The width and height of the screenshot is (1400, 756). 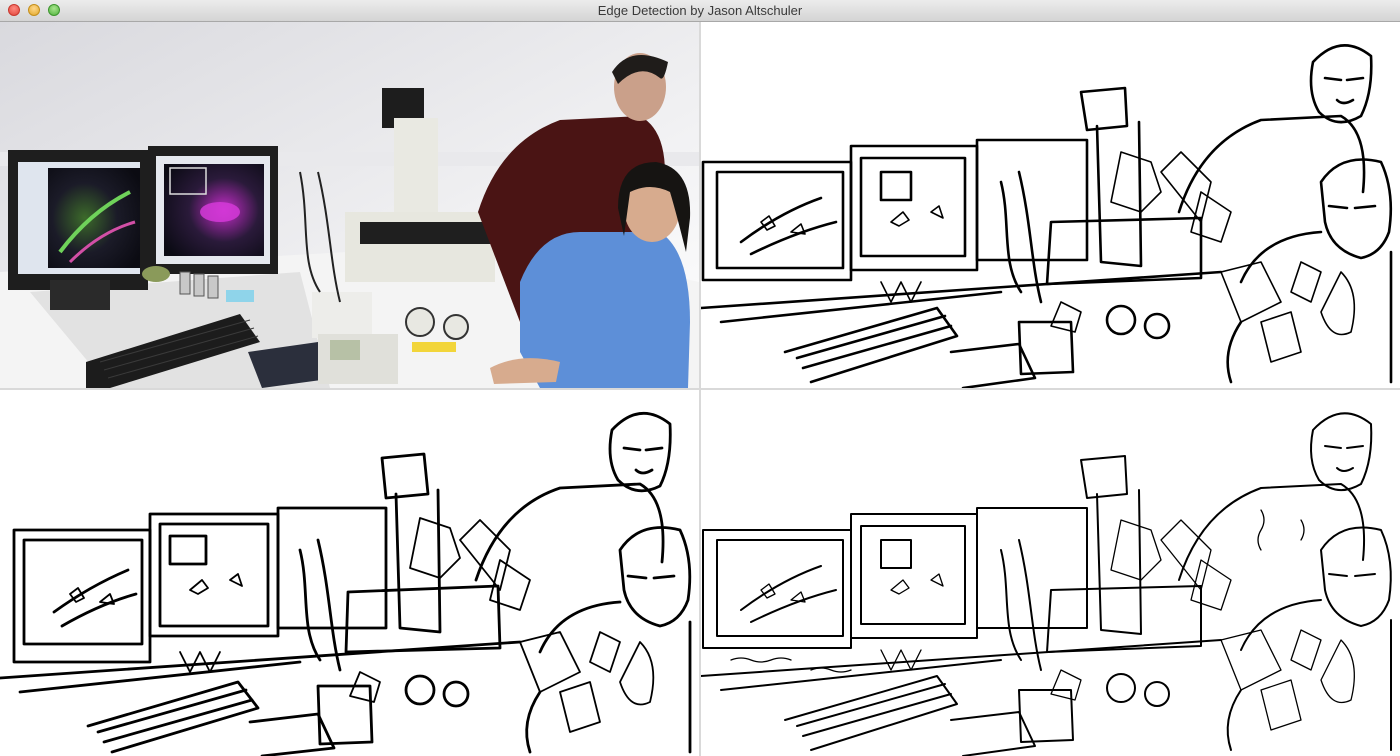 I want to click on horizontal-divider, so click(x=700, y=389).